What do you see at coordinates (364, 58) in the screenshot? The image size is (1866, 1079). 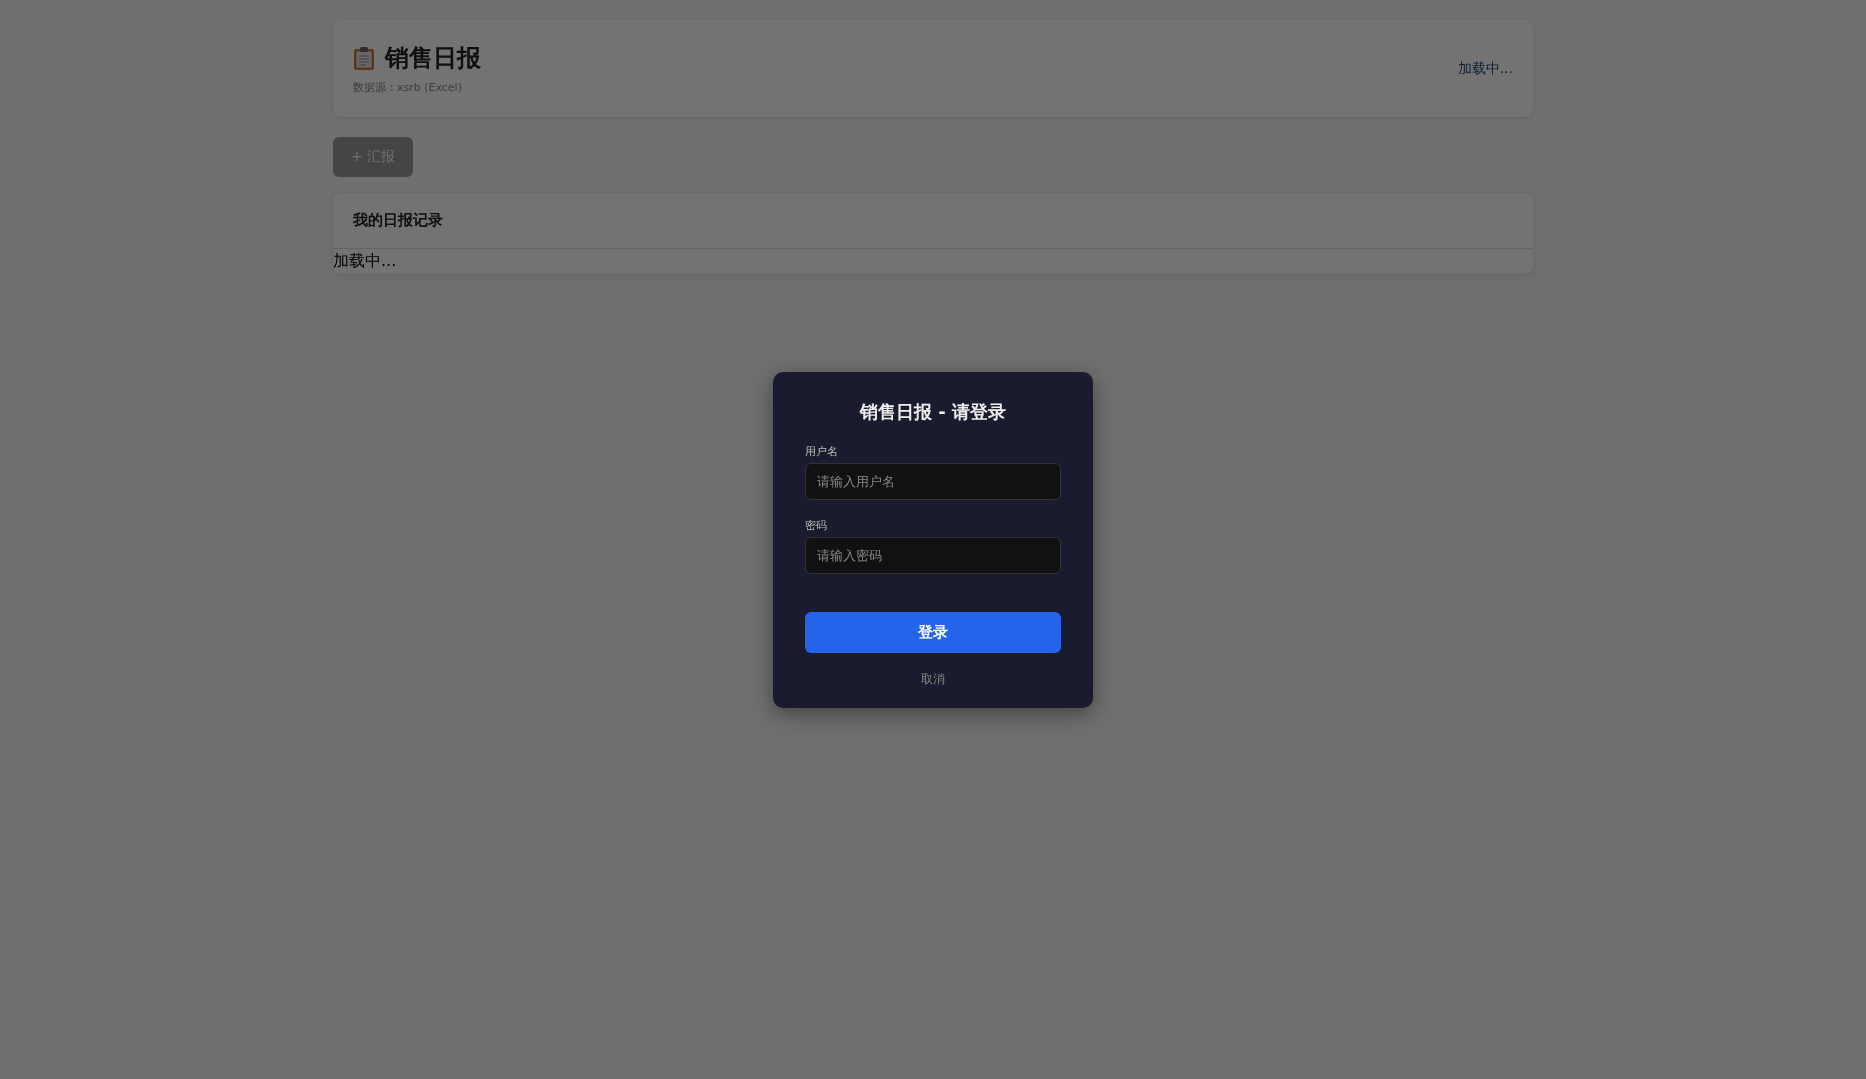 I see `clipboard-icon` at bounding box center [364, 58].